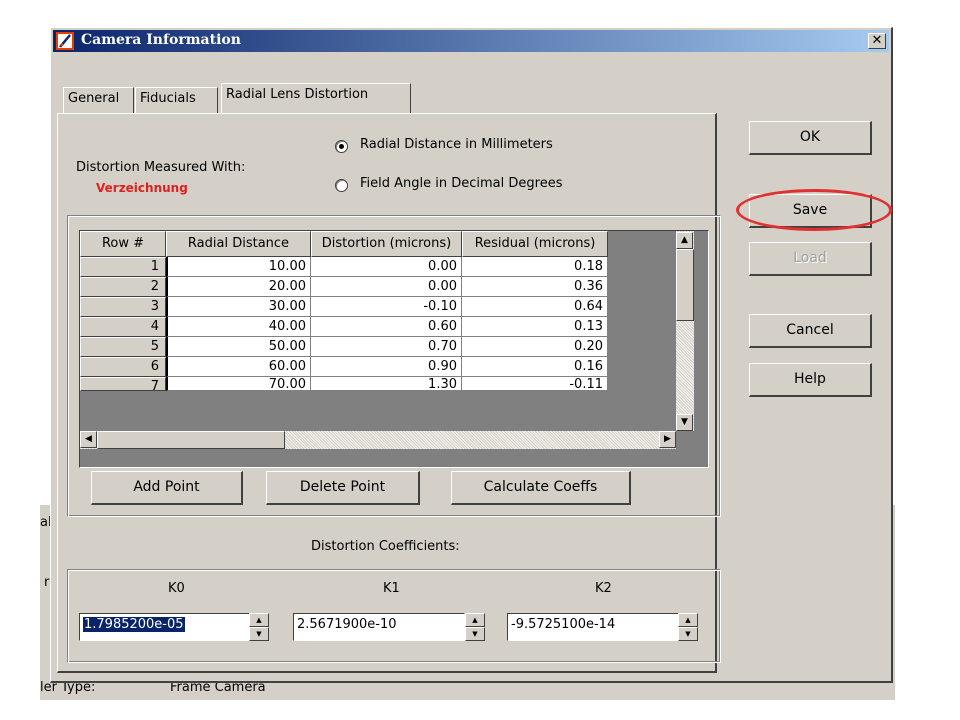 The image size is (960, 720). Describe the element at coordinates (161, 40) in the screenshot. I see `dialog-title: Camera Information` at that location.